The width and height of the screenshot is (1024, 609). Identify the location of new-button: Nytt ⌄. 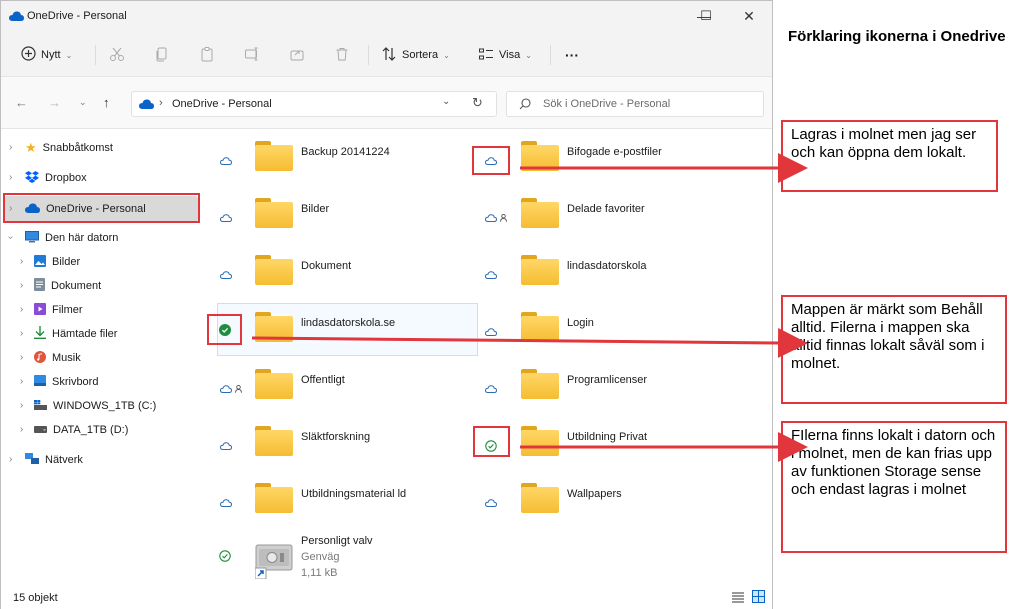
(46, 55).